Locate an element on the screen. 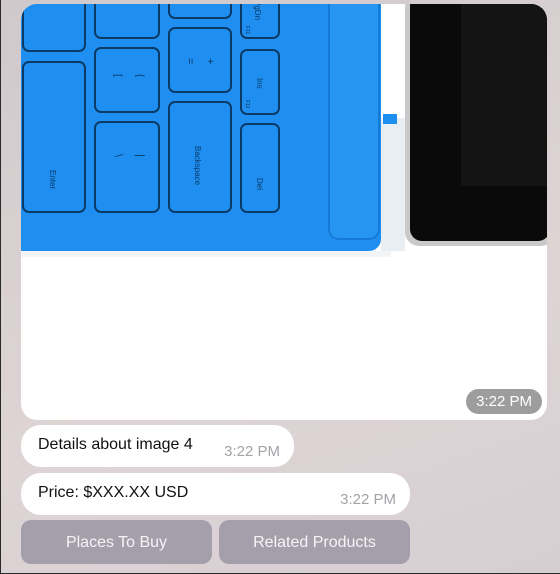 This screenshot has width=560, height=574. message-bubble: Details about image 4 3:22 PM is located at coordinates (157, 446).